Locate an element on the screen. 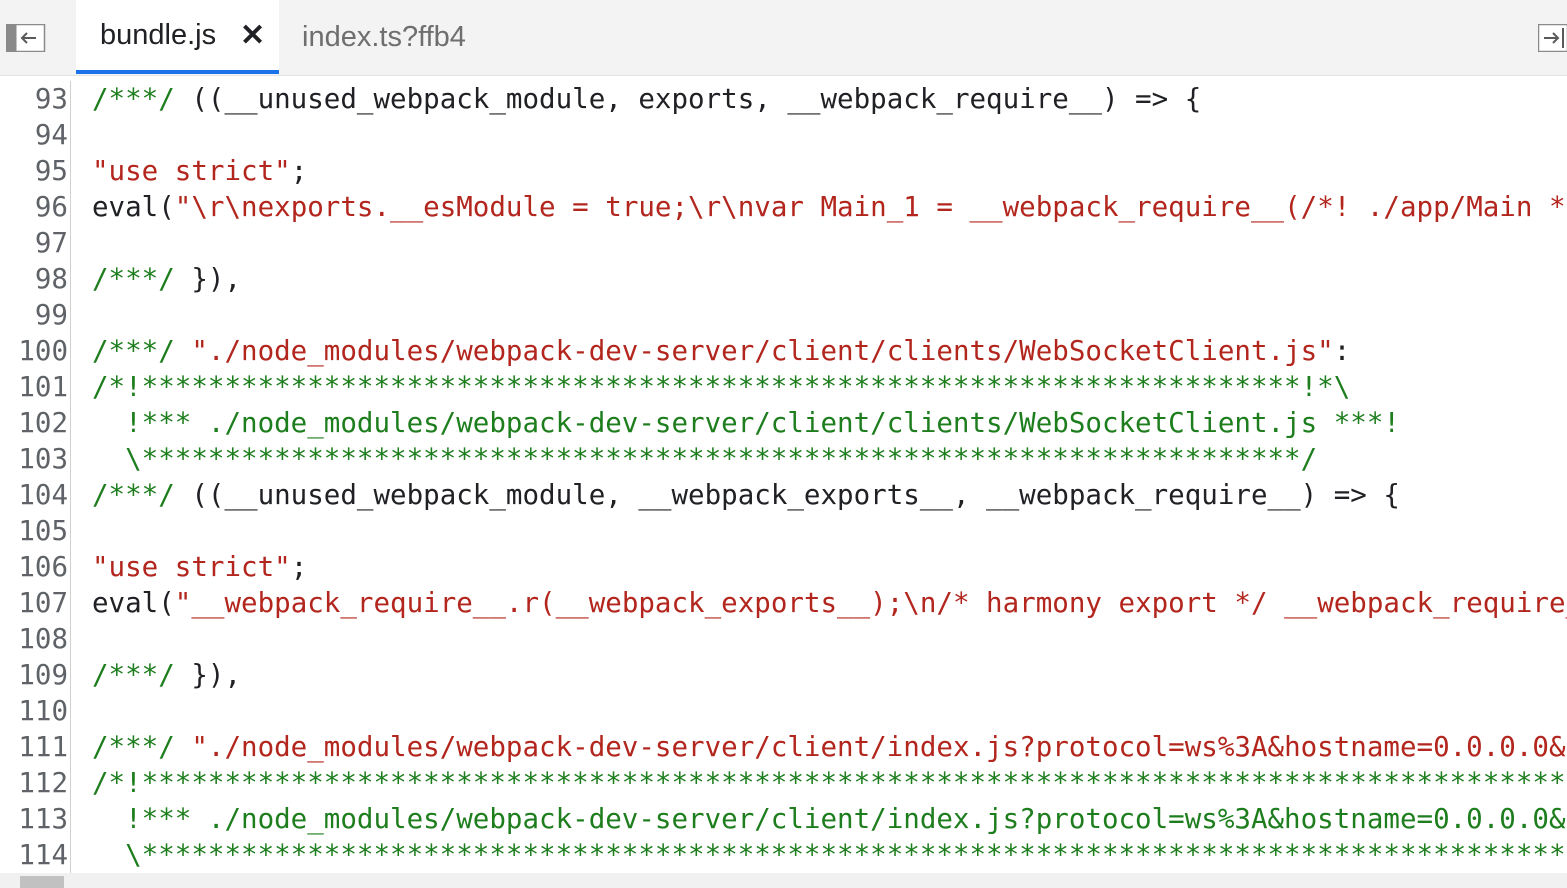 The width and height of the screenshot is (1567, 888). line-number: 101 is located at coordinates (35, 387).